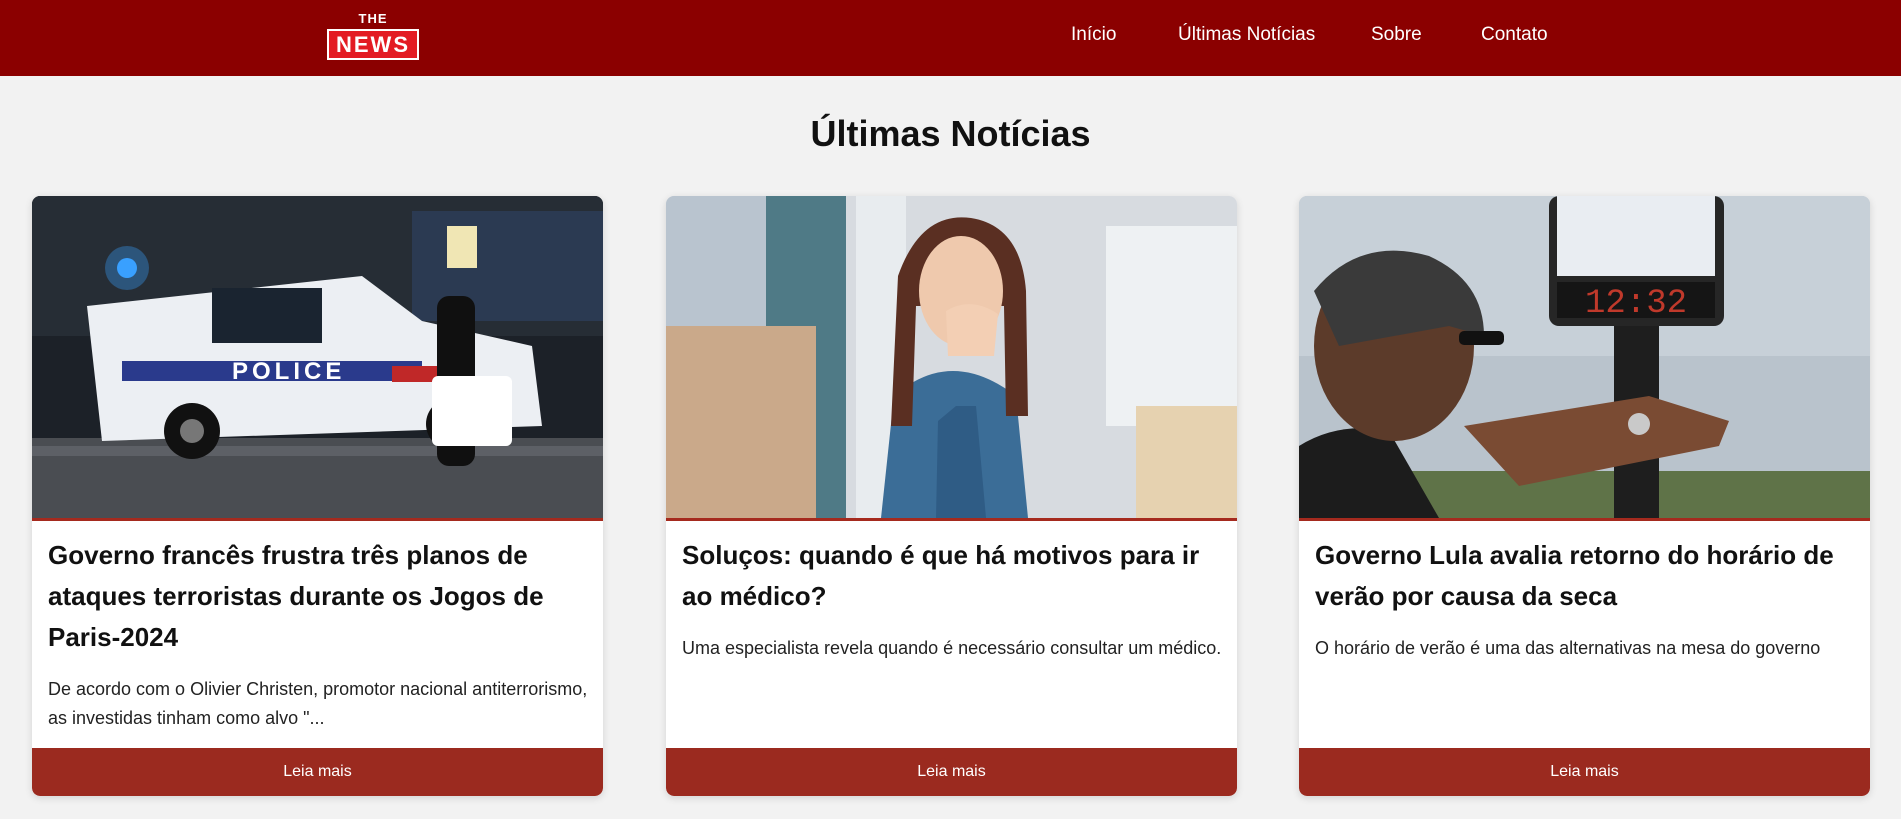 Image resolution: width=1901 pixels, height=819 pixels. I want to click on nav-link-contato: Contato, so click(1514, 35).